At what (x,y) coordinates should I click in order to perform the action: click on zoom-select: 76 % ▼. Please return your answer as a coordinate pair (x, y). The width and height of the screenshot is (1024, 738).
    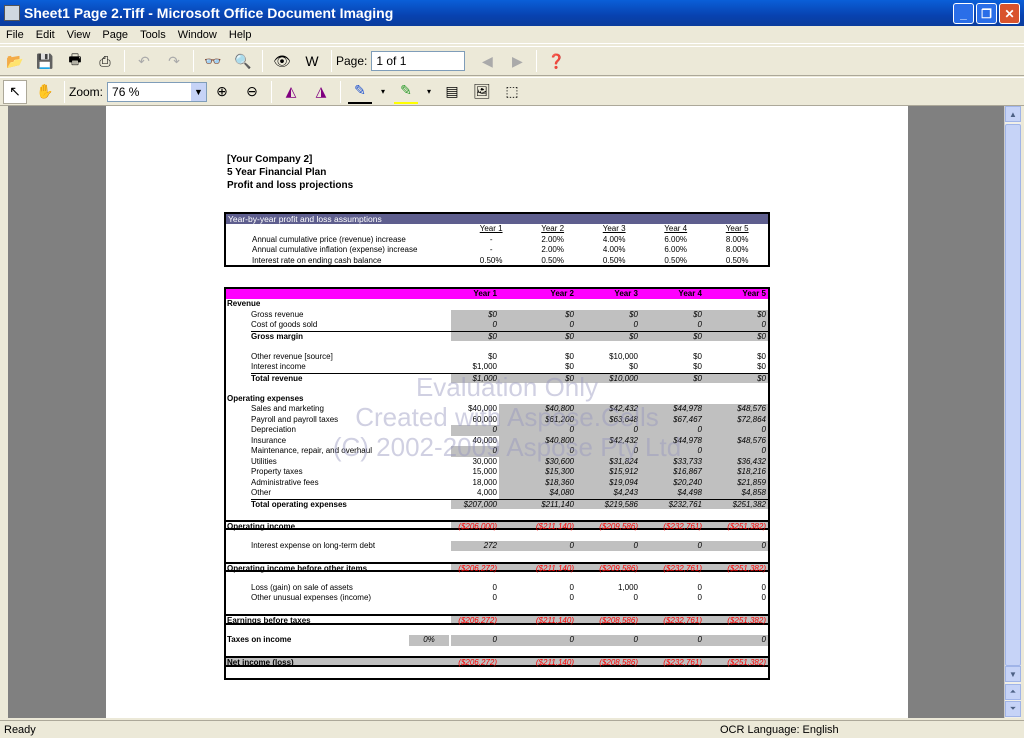
    Looking at the image, I should click on (157, 91).